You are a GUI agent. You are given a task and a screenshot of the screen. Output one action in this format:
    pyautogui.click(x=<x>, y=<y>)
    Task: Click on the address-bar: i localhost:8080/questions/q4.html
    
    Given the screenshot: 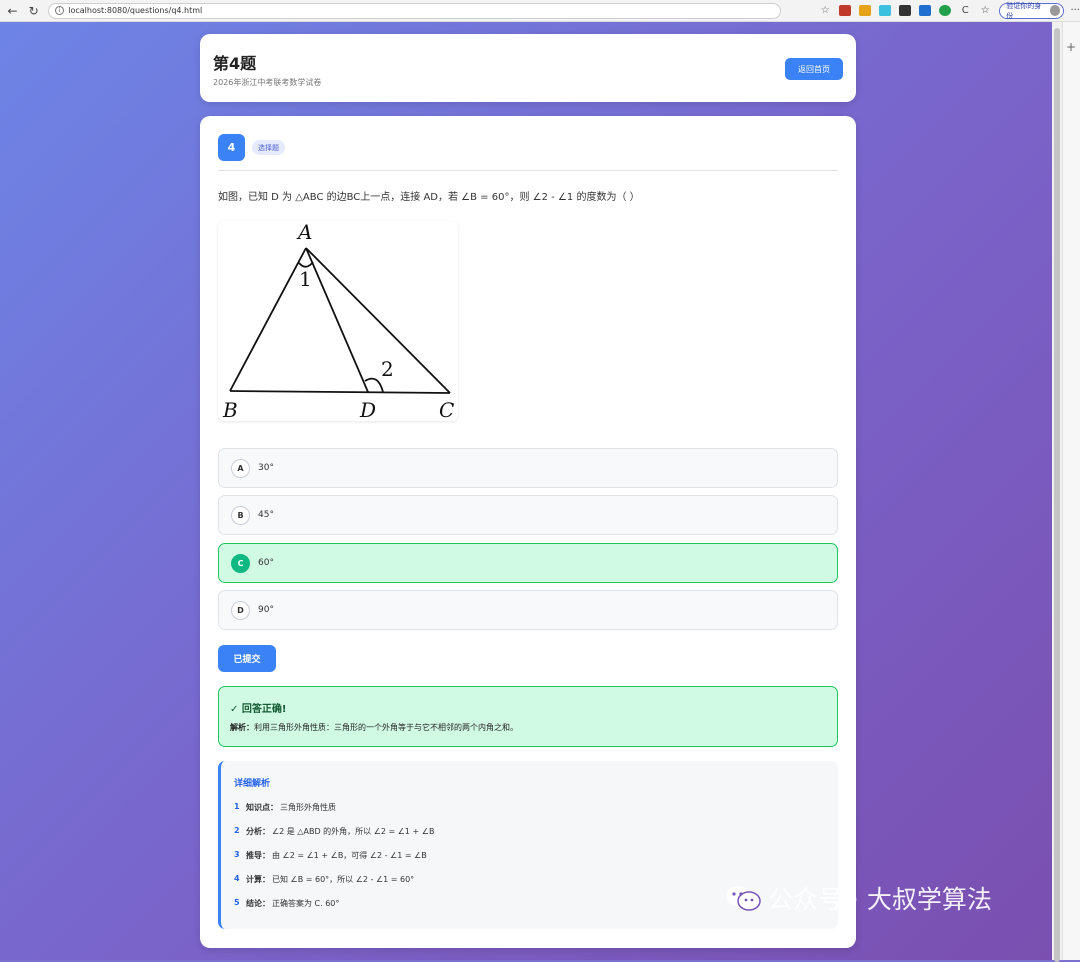 What is the action you would take?
    pyautogui.click(x=415, y=10)
    